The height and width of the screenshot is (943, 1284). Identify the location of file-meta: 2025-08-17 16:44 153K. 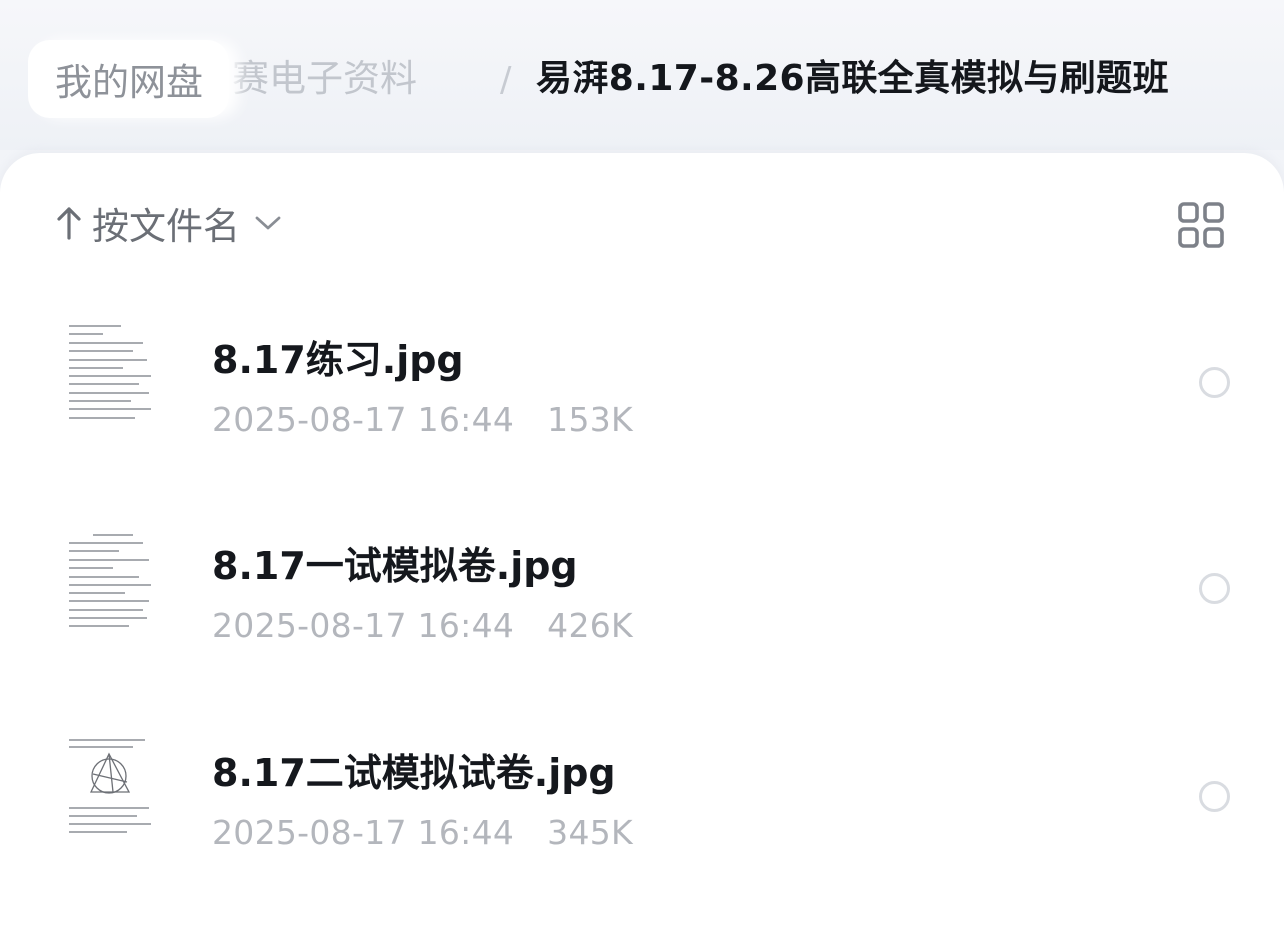
(422, 420).